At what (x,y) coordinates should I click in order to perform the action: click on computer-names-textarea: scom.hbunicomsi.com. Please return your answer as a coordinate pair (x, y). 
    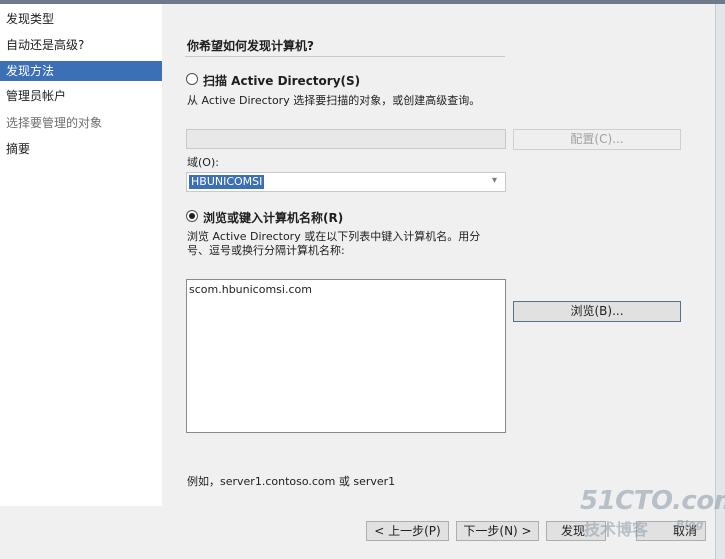
    Looking at the image, I should click on (346, 356).